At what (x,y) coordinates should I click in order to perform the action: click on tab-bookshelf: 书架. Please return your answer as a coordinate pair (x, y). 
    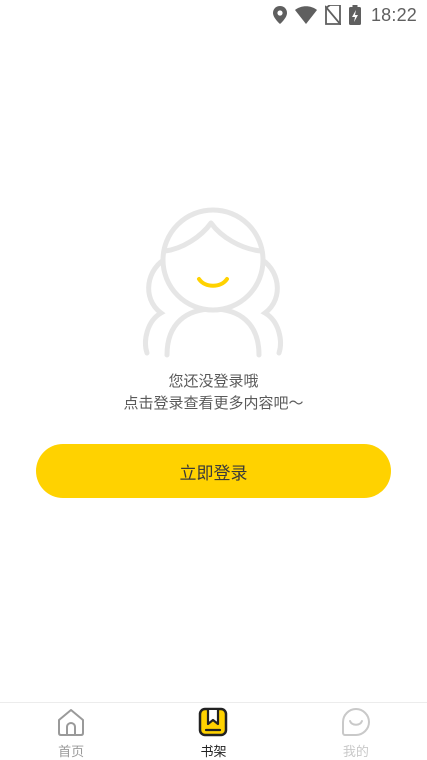
    Looking at the image, I should click on (213, 731).